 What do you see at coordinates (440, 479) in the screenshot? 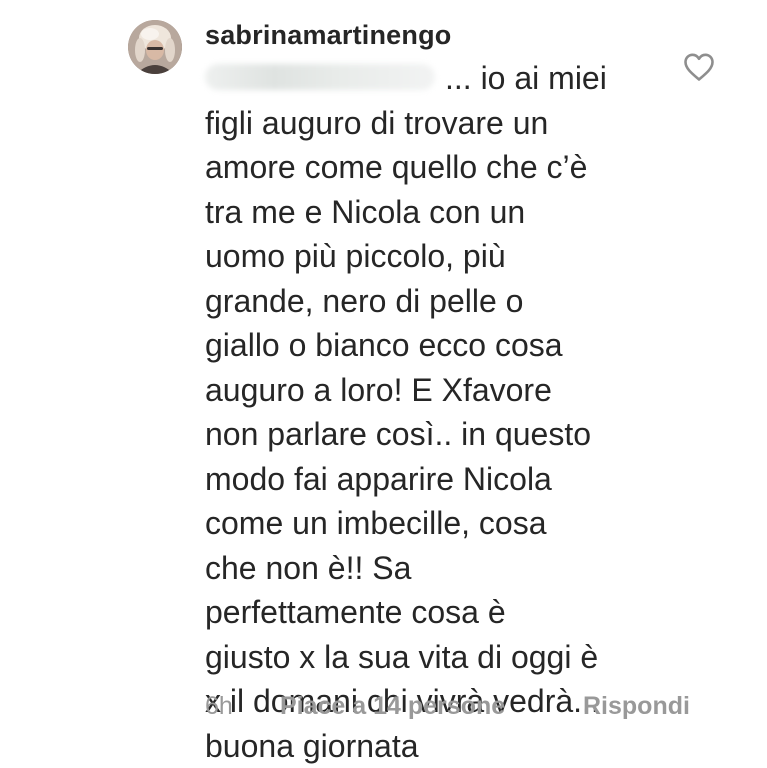
I see `comment-text-line: modo fai apparire Nicola` at bounding box center [440, 479].